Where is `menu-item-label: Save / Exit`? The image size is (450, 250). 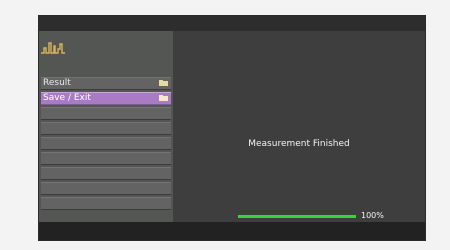 menu-item-label: Save / Exit is located at coordinates (67, 98).